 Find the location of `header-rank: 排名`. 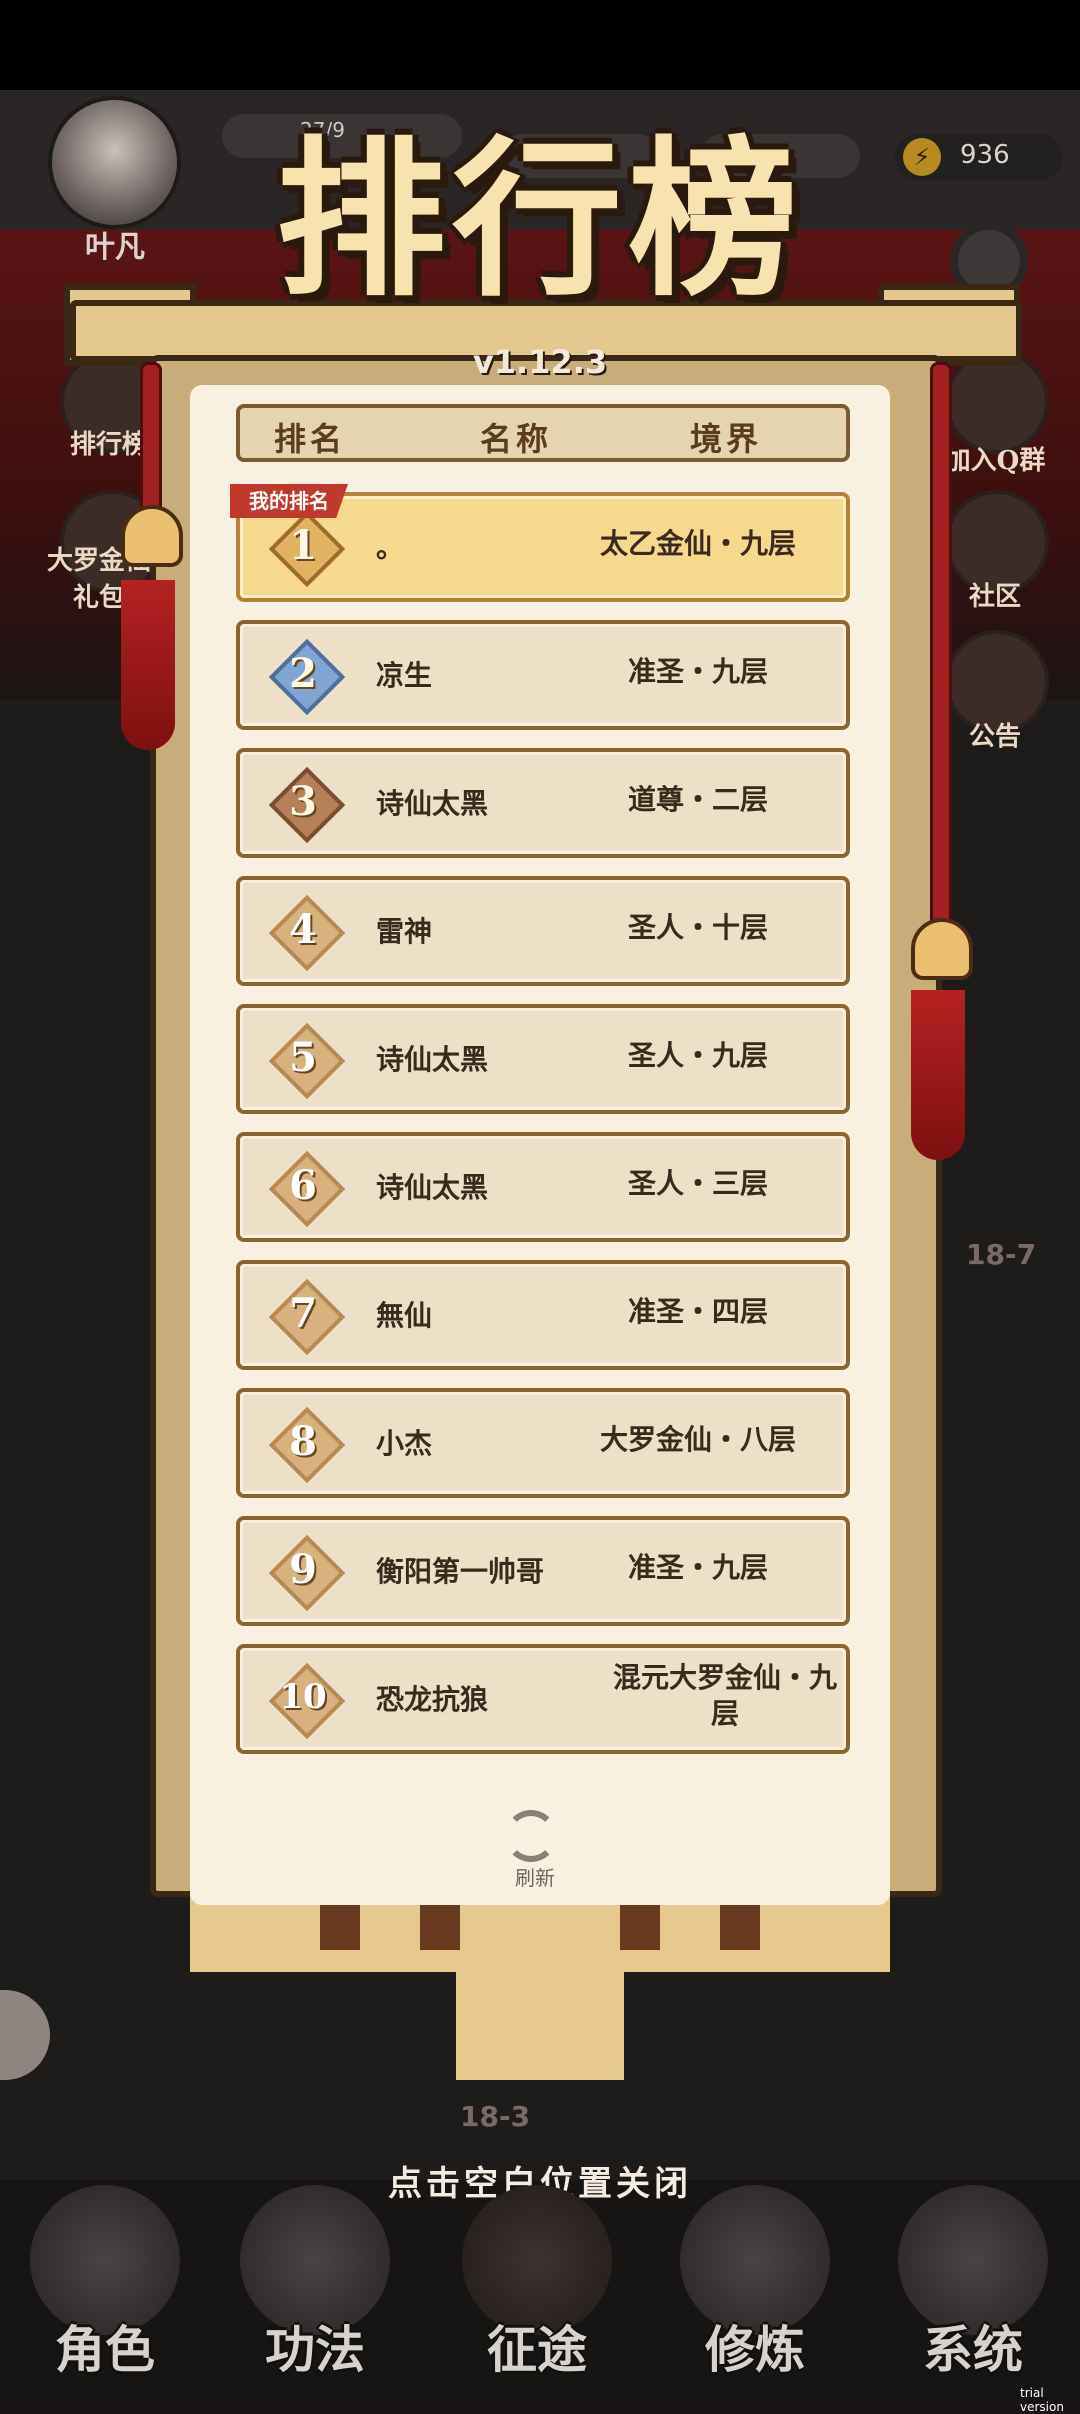

header-rank: 排名 is located at coordinates (310, 439).